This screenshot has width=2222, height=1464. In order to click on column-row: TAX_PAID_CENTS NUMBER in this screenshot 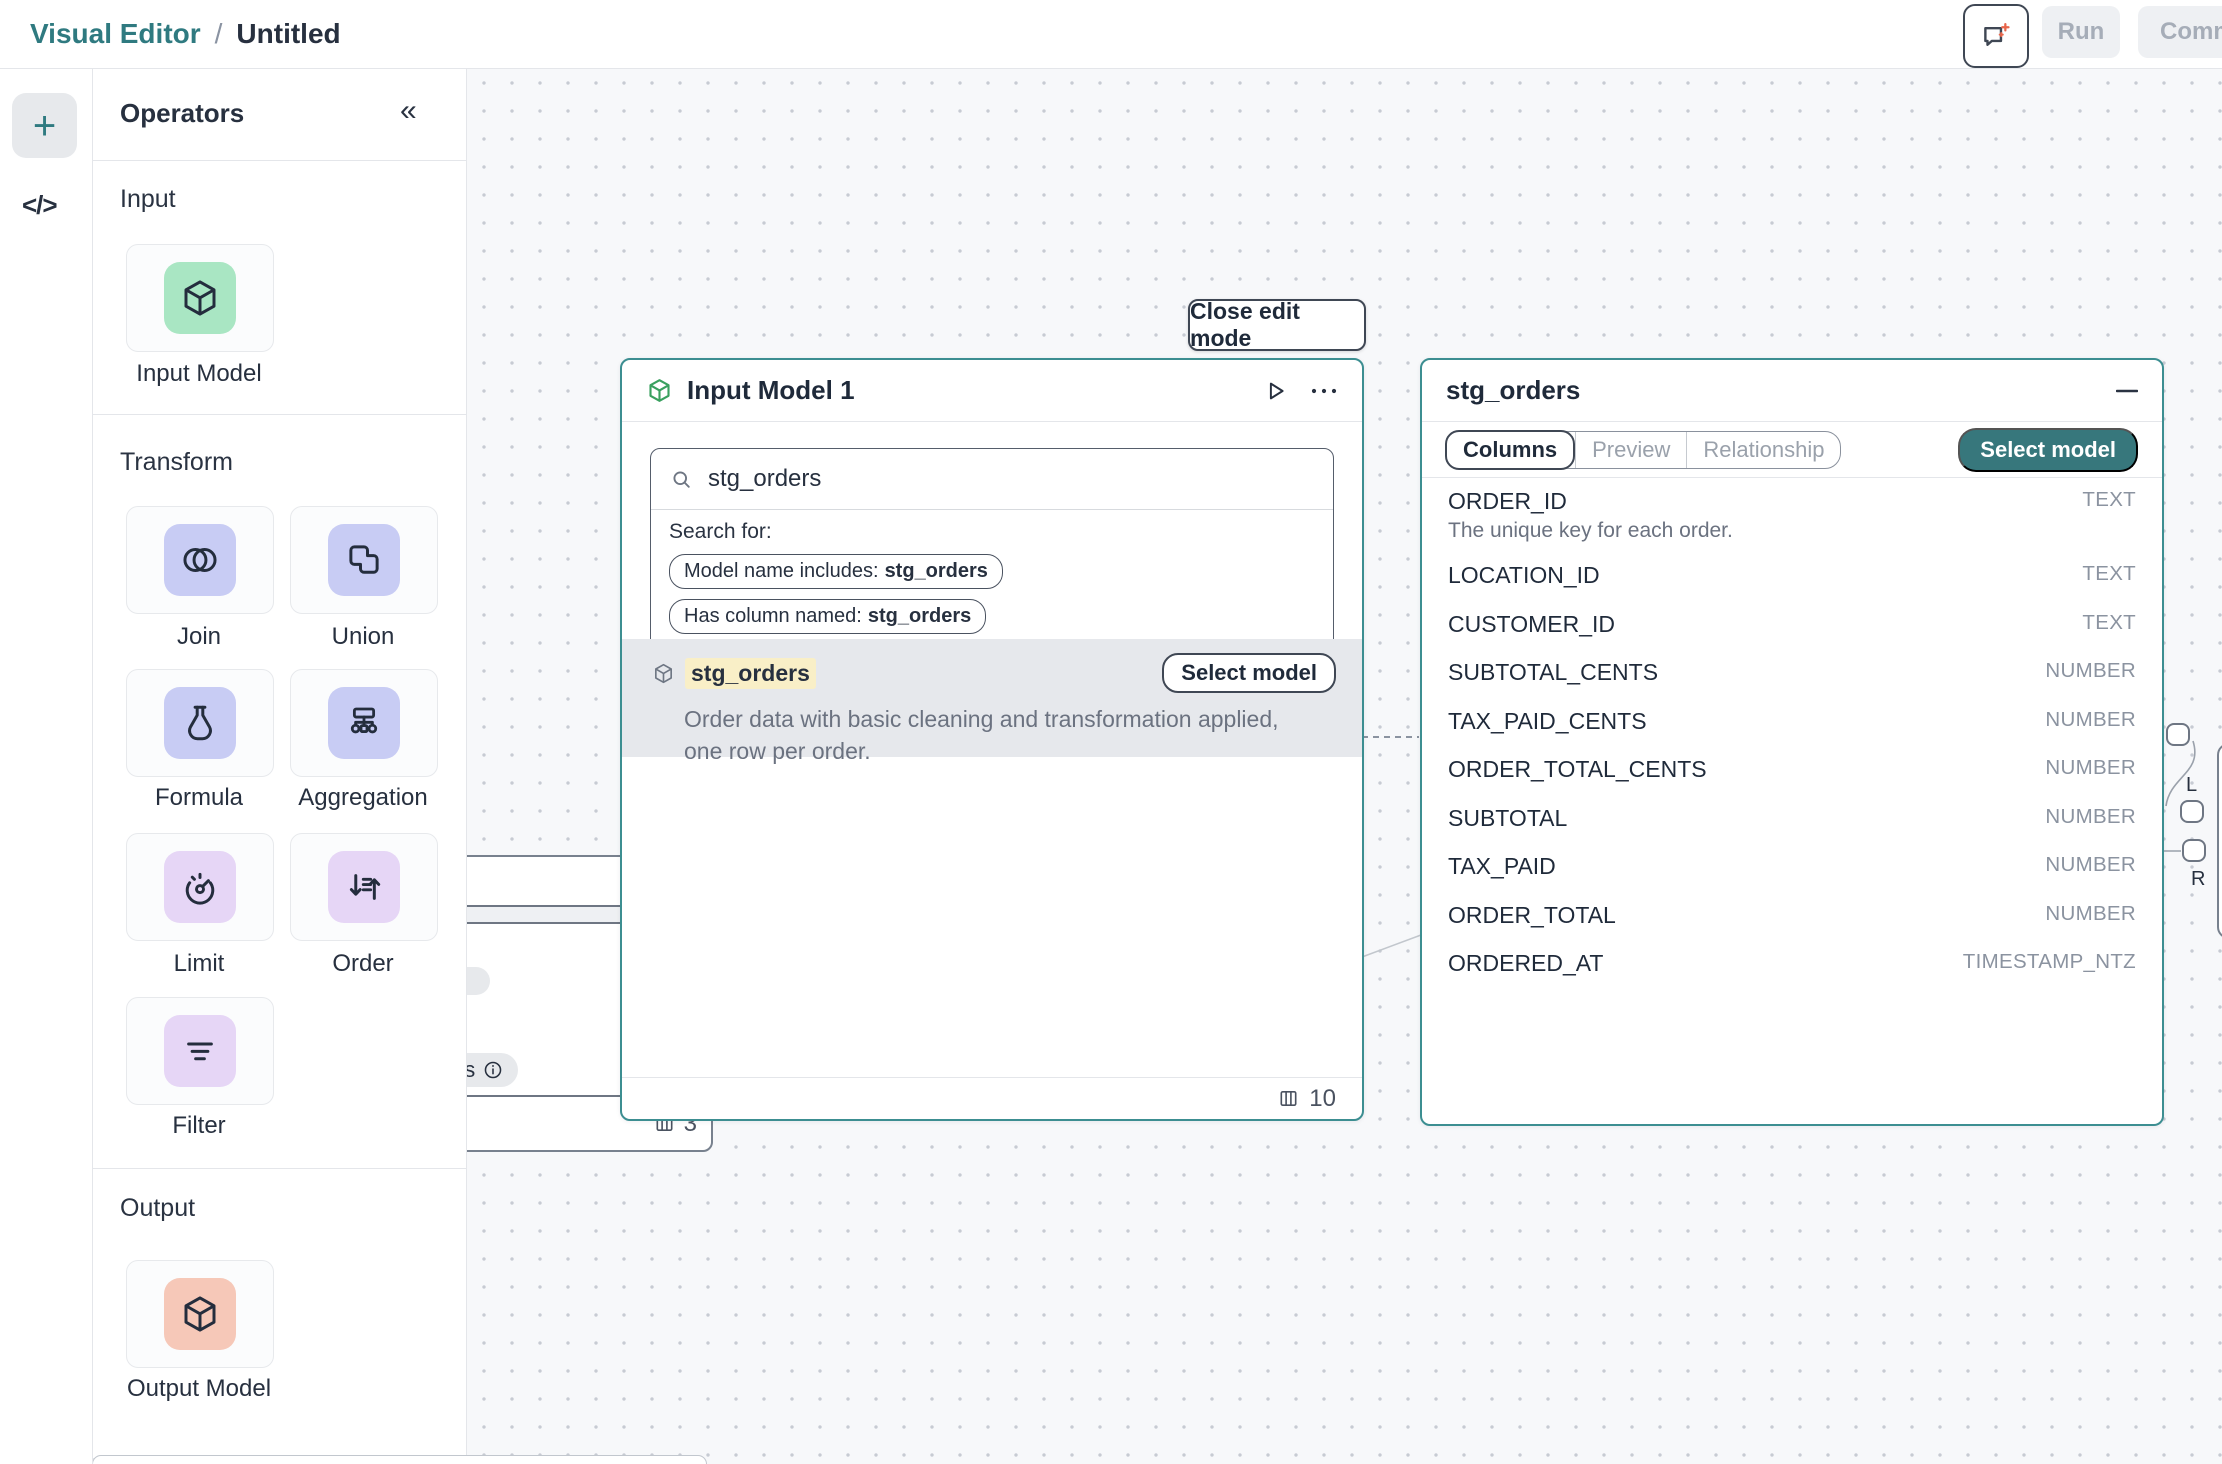, I will do `click(1792, 732)`.